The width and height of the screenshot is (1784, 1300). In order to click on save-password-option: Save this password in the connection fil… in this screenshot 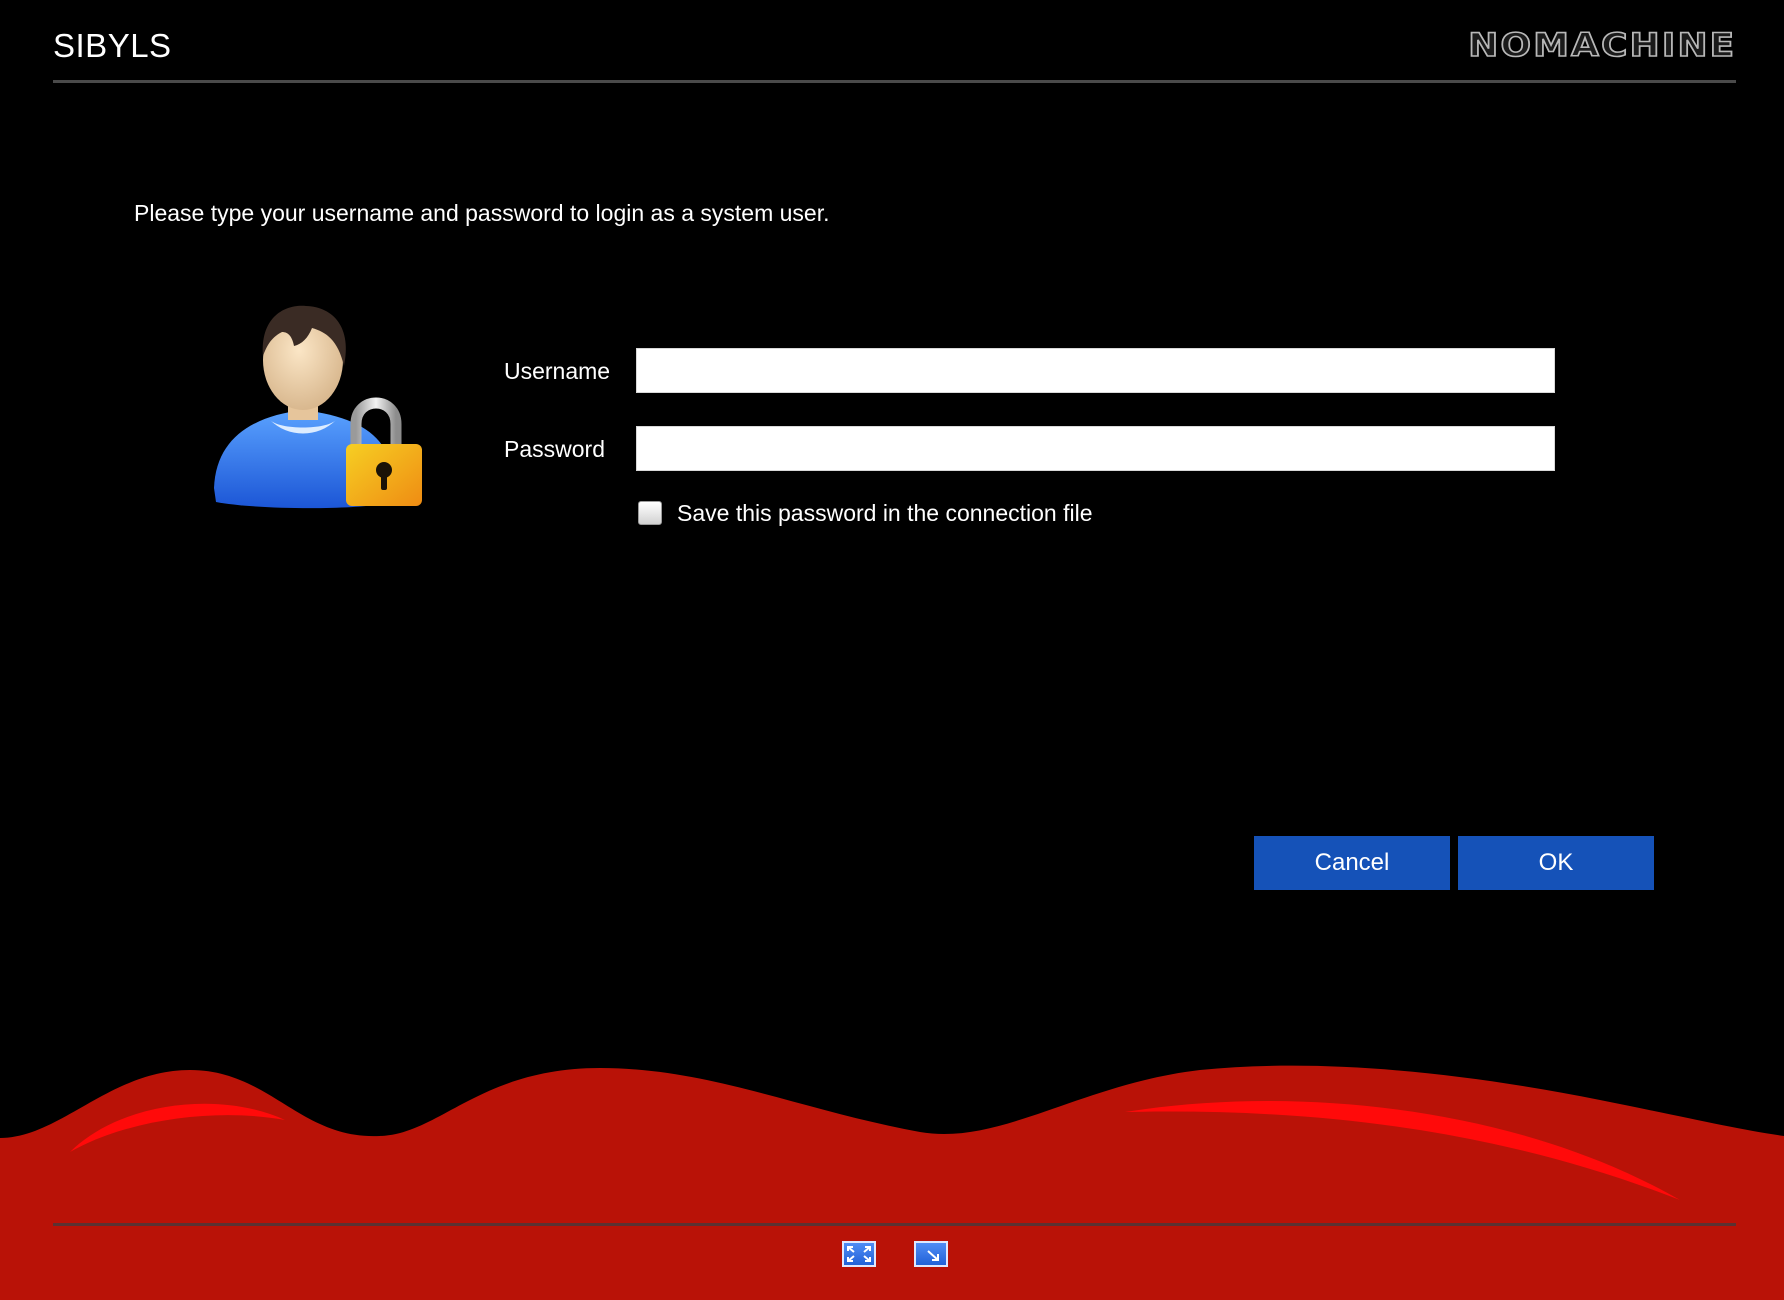, I will do `click(865, 513)`.